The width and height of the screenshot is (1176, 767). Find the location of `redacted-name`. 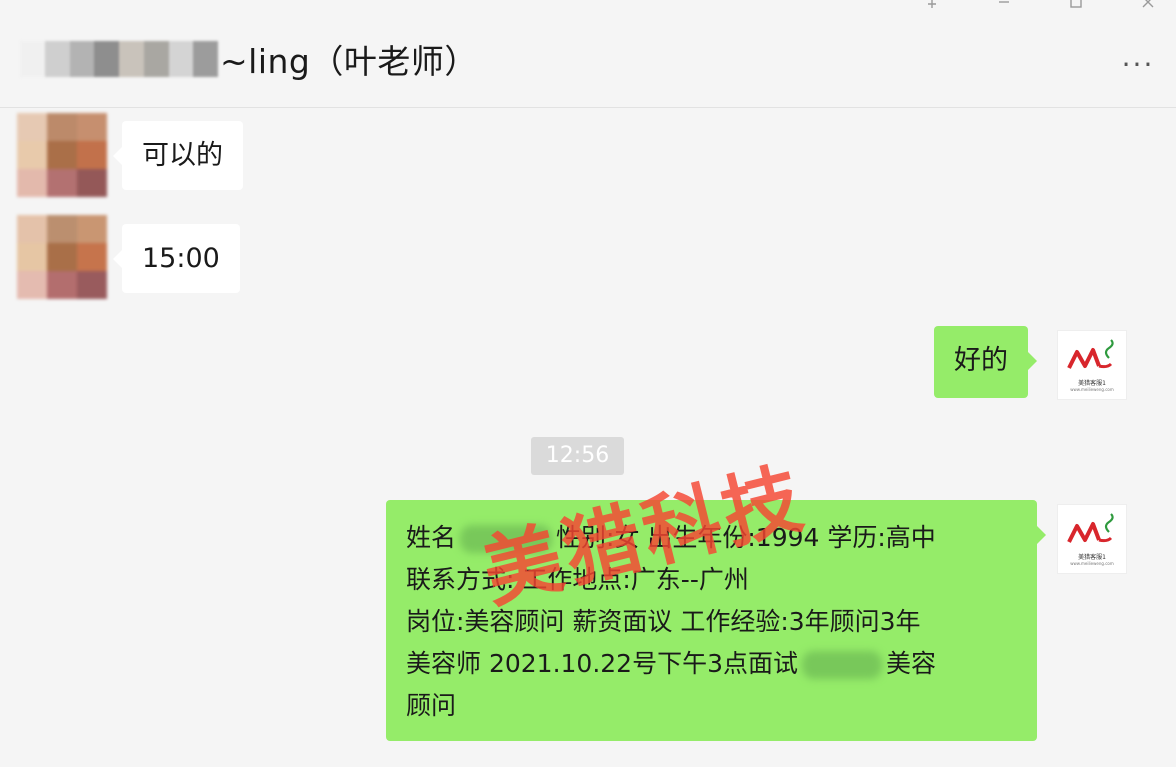

redacted-name is located at coordinates (119, 59).